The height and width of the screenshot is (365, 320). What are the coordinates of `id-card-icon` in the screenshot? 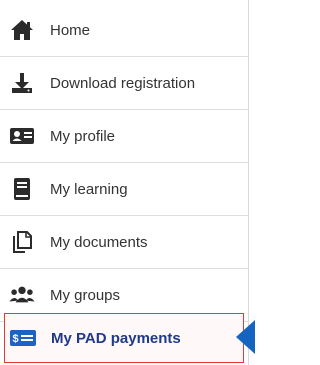 It's located at (22, 136).